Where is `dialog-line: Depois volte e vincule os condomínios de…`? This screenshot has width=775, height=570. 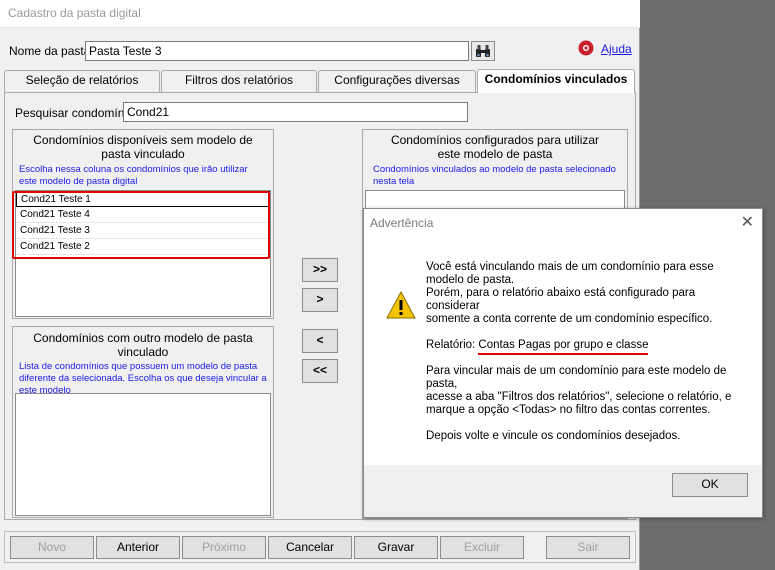 dialog-line: Depois volte e vincule os condomínios de… is located at coordinates (553, 436).